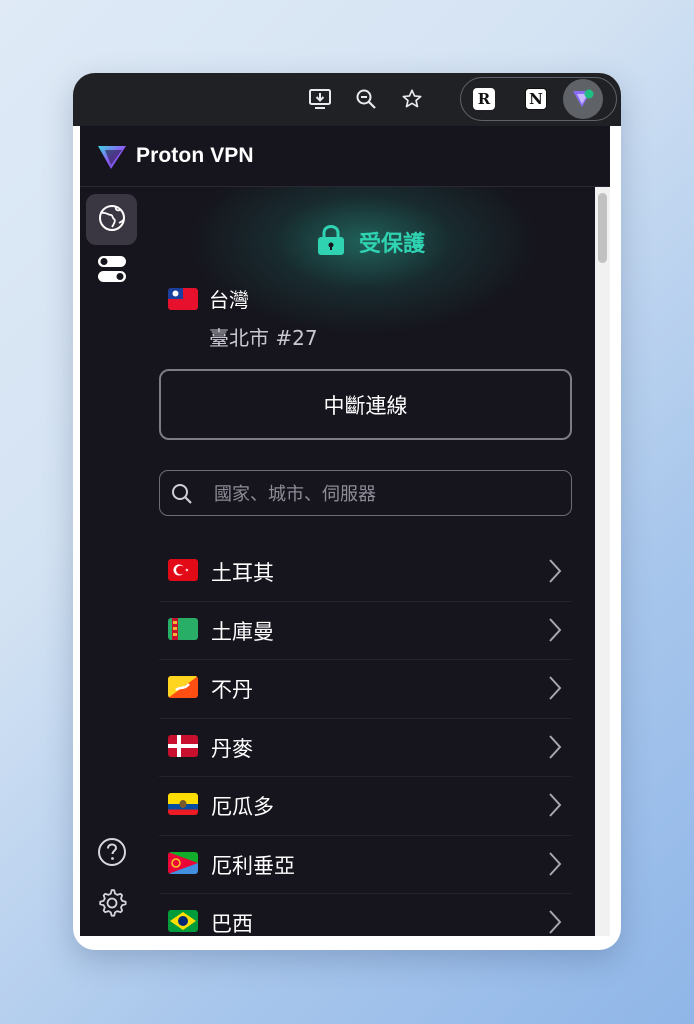 The width and height of the screenshot is (694, 1024). I want to click on country-name: 丹麥, so click(232, 748).